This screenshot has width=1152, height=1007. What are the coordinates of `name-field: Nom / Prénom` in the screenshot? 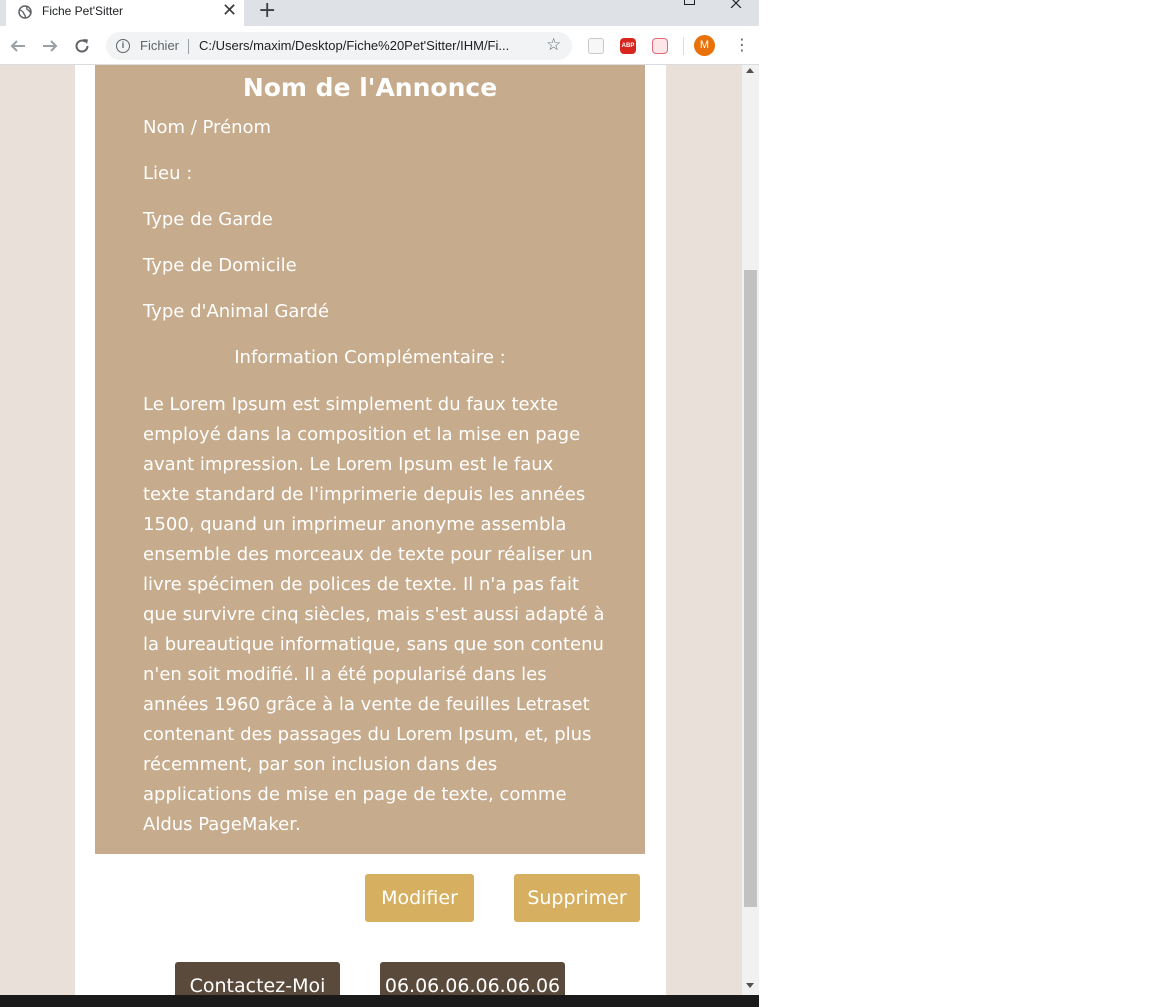 It's located at (207, 127).